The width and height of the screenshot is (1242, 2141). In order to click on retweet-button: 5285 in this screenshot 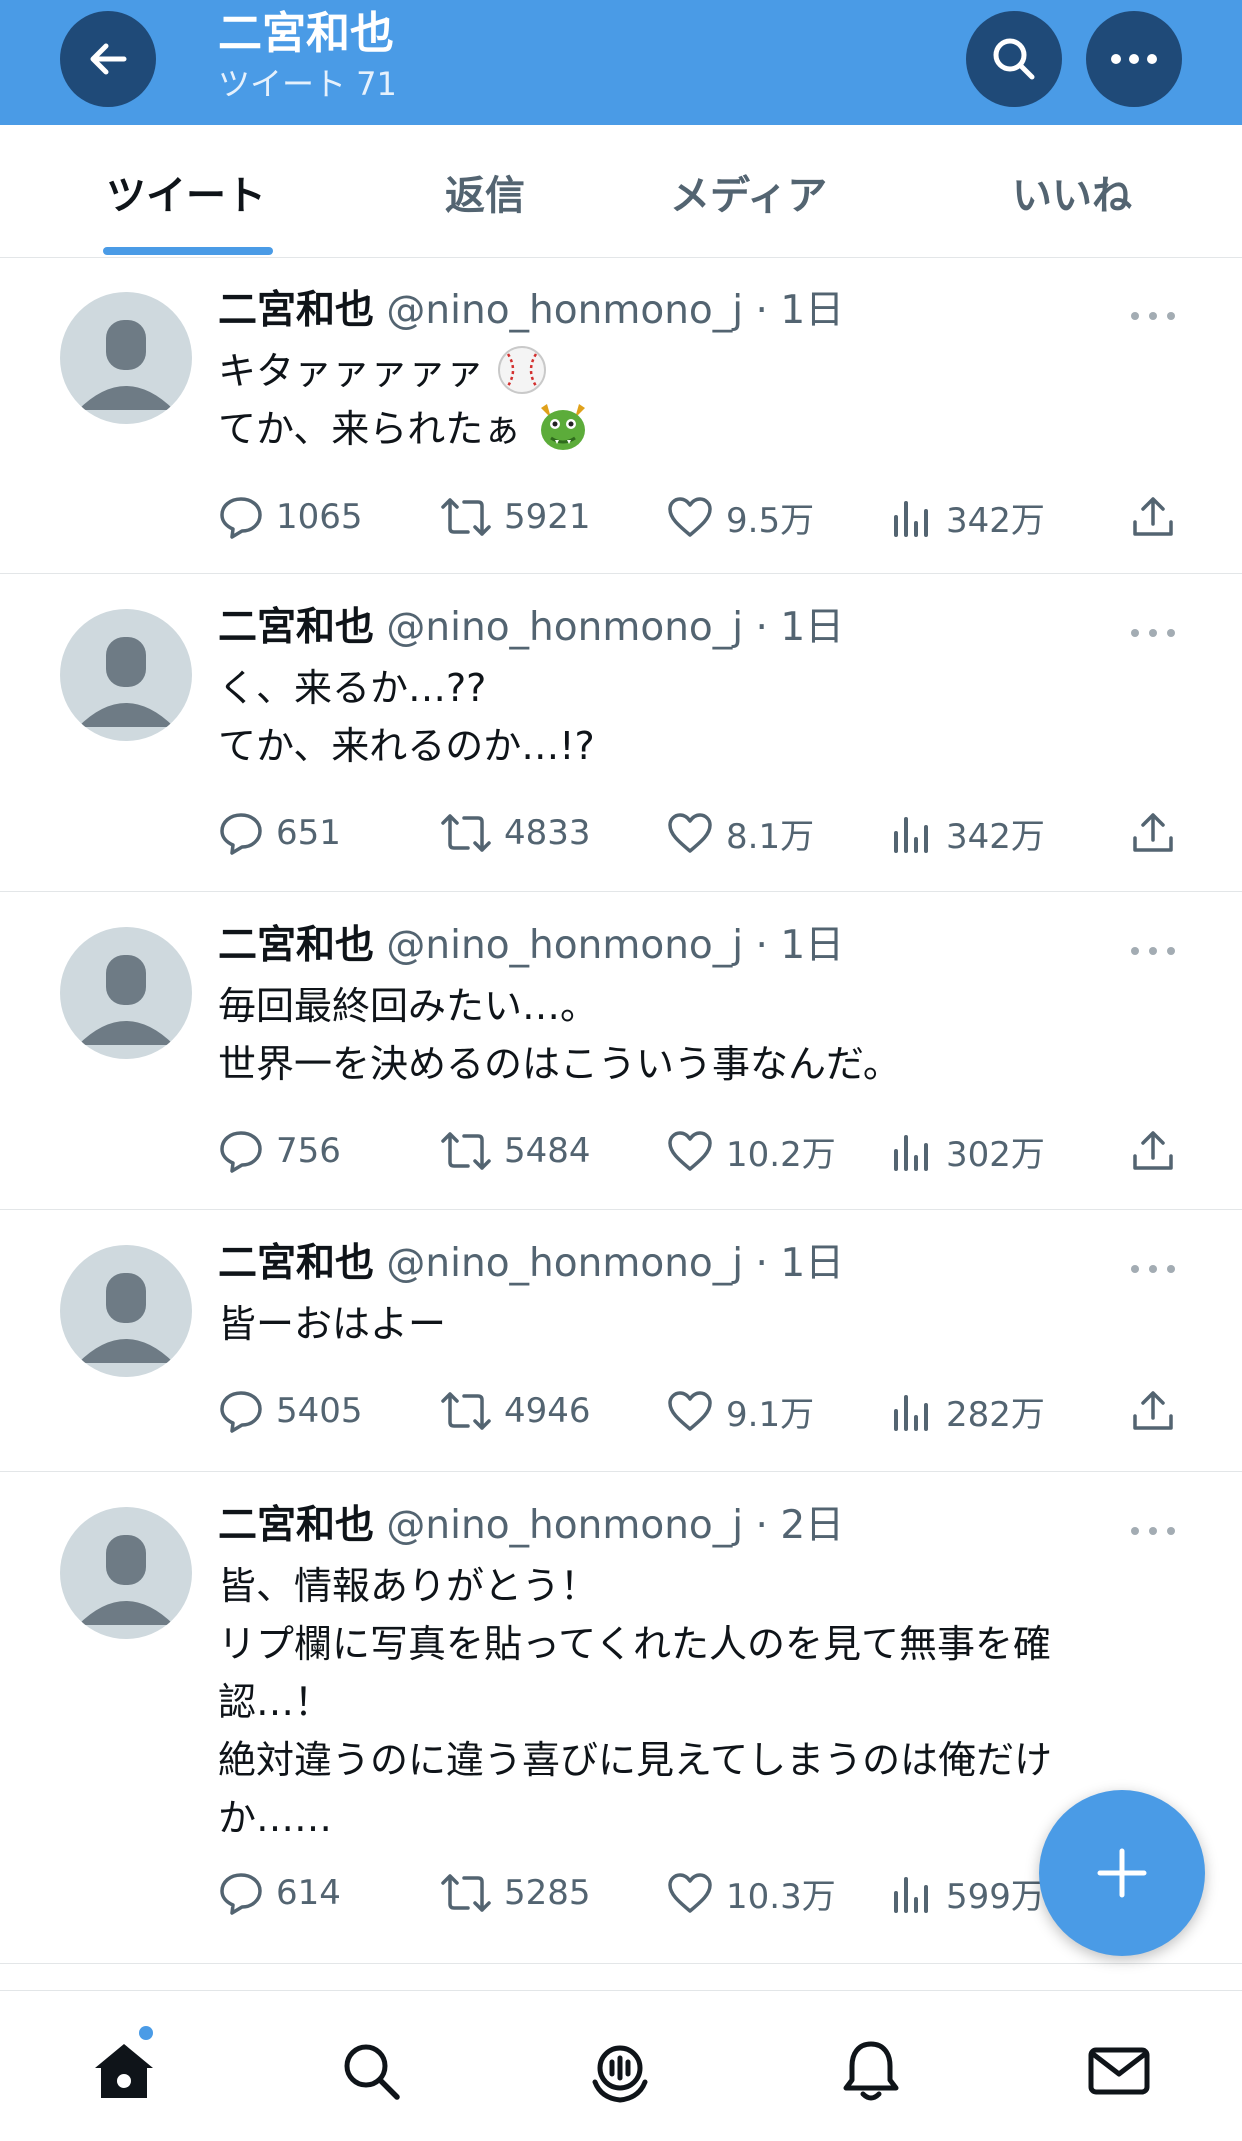, I will do `click(515, 1893)`.